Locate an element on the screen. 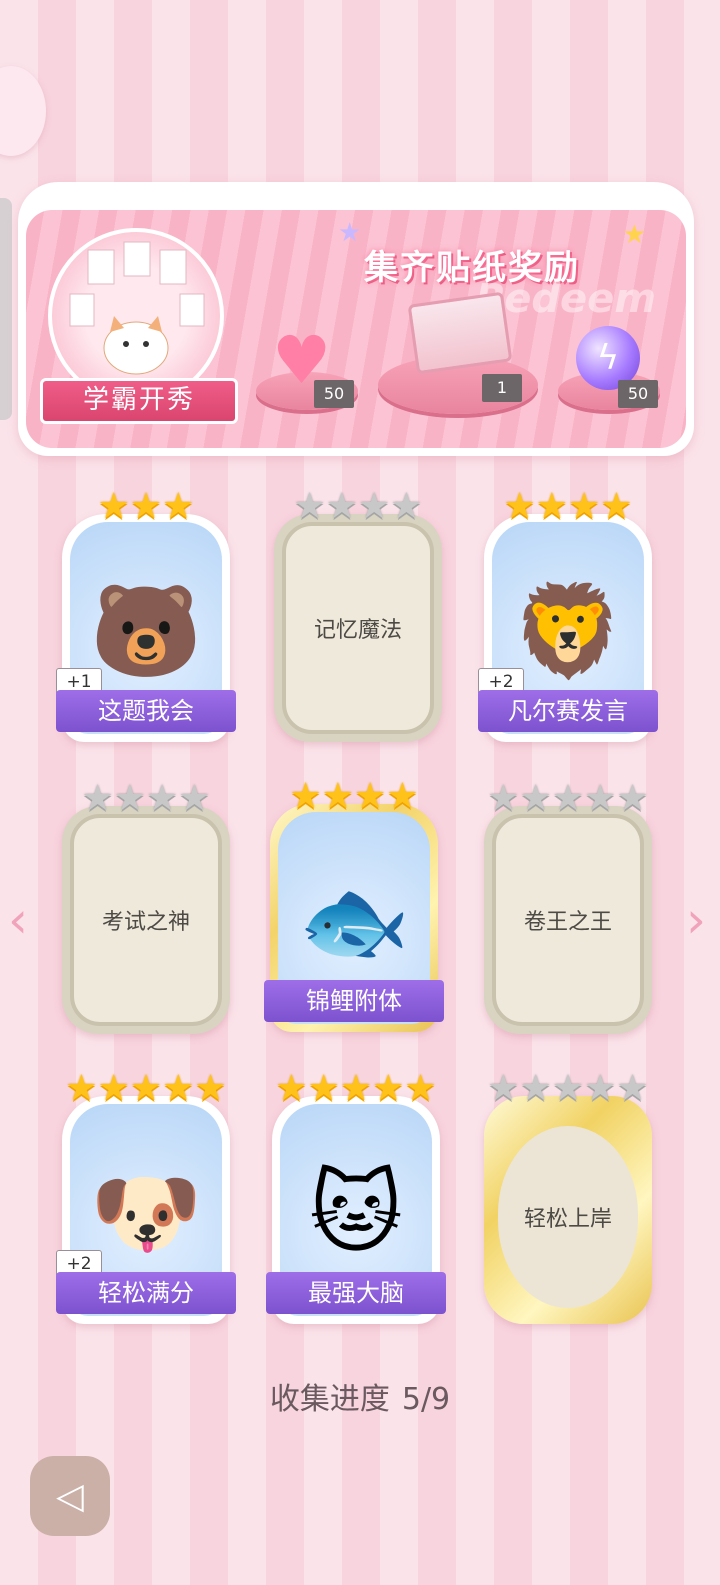 This screenshot has height=1585, width=720. back-arrow-icon: ◁ is located at coordinates (70, 1496).